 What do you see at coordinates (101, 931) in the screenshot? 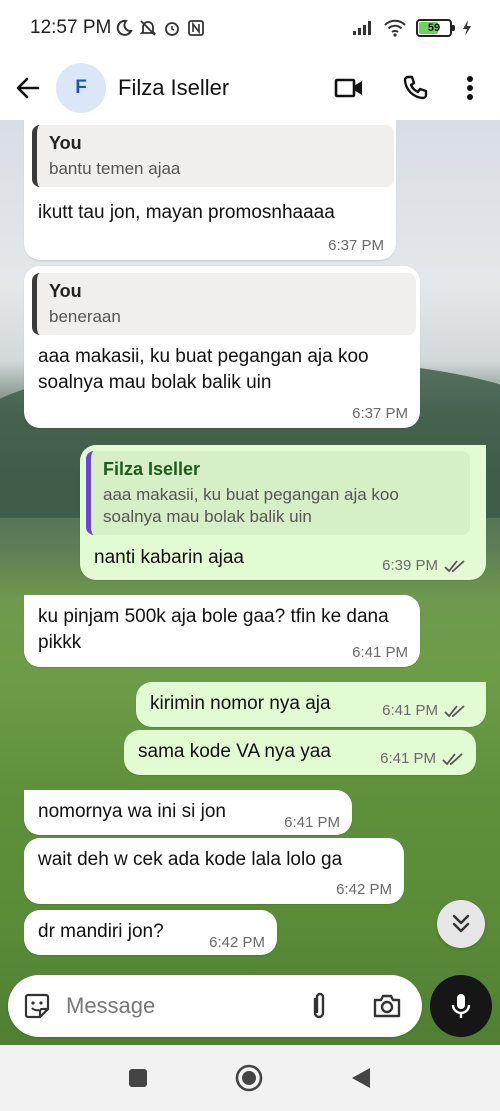
I see `message-text: dr mandiri jon?` at bounding box center [101, 931].